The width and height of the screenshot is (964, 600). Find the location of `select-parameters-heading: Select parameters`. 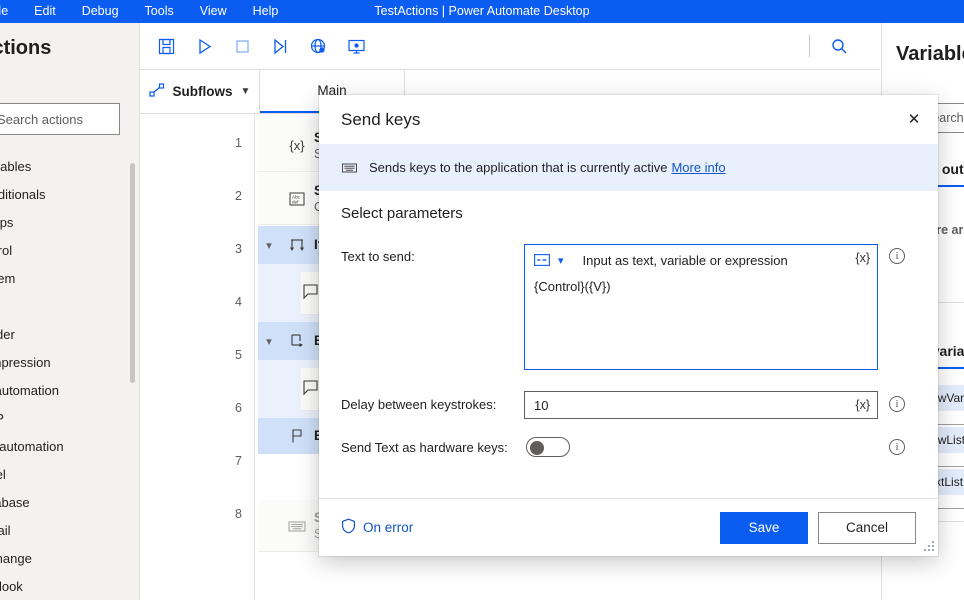

select-parameters-heading: Select parameters is located at coordinates (402, 213).